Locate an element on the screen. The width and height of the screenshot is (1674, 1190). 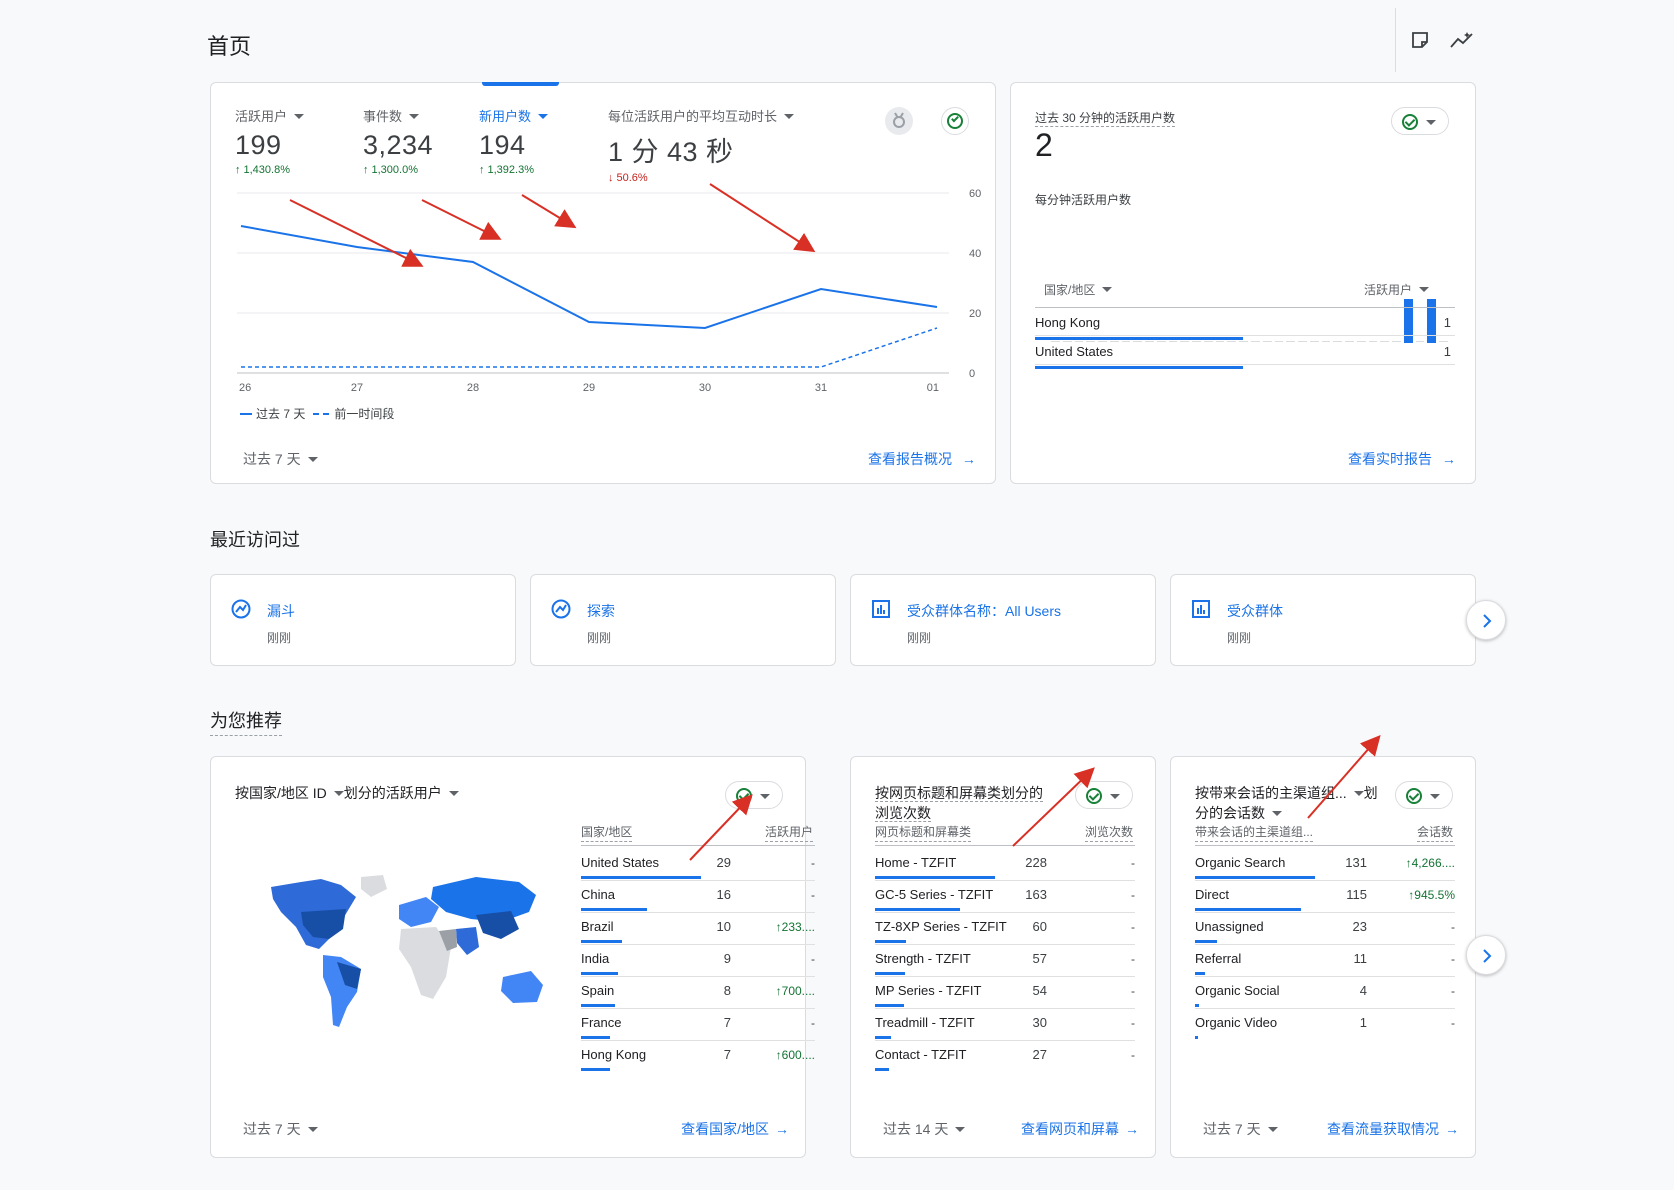
card-title: 按国家/地区 ID 划分的活跃用户 is located at coordinates (347, 793).